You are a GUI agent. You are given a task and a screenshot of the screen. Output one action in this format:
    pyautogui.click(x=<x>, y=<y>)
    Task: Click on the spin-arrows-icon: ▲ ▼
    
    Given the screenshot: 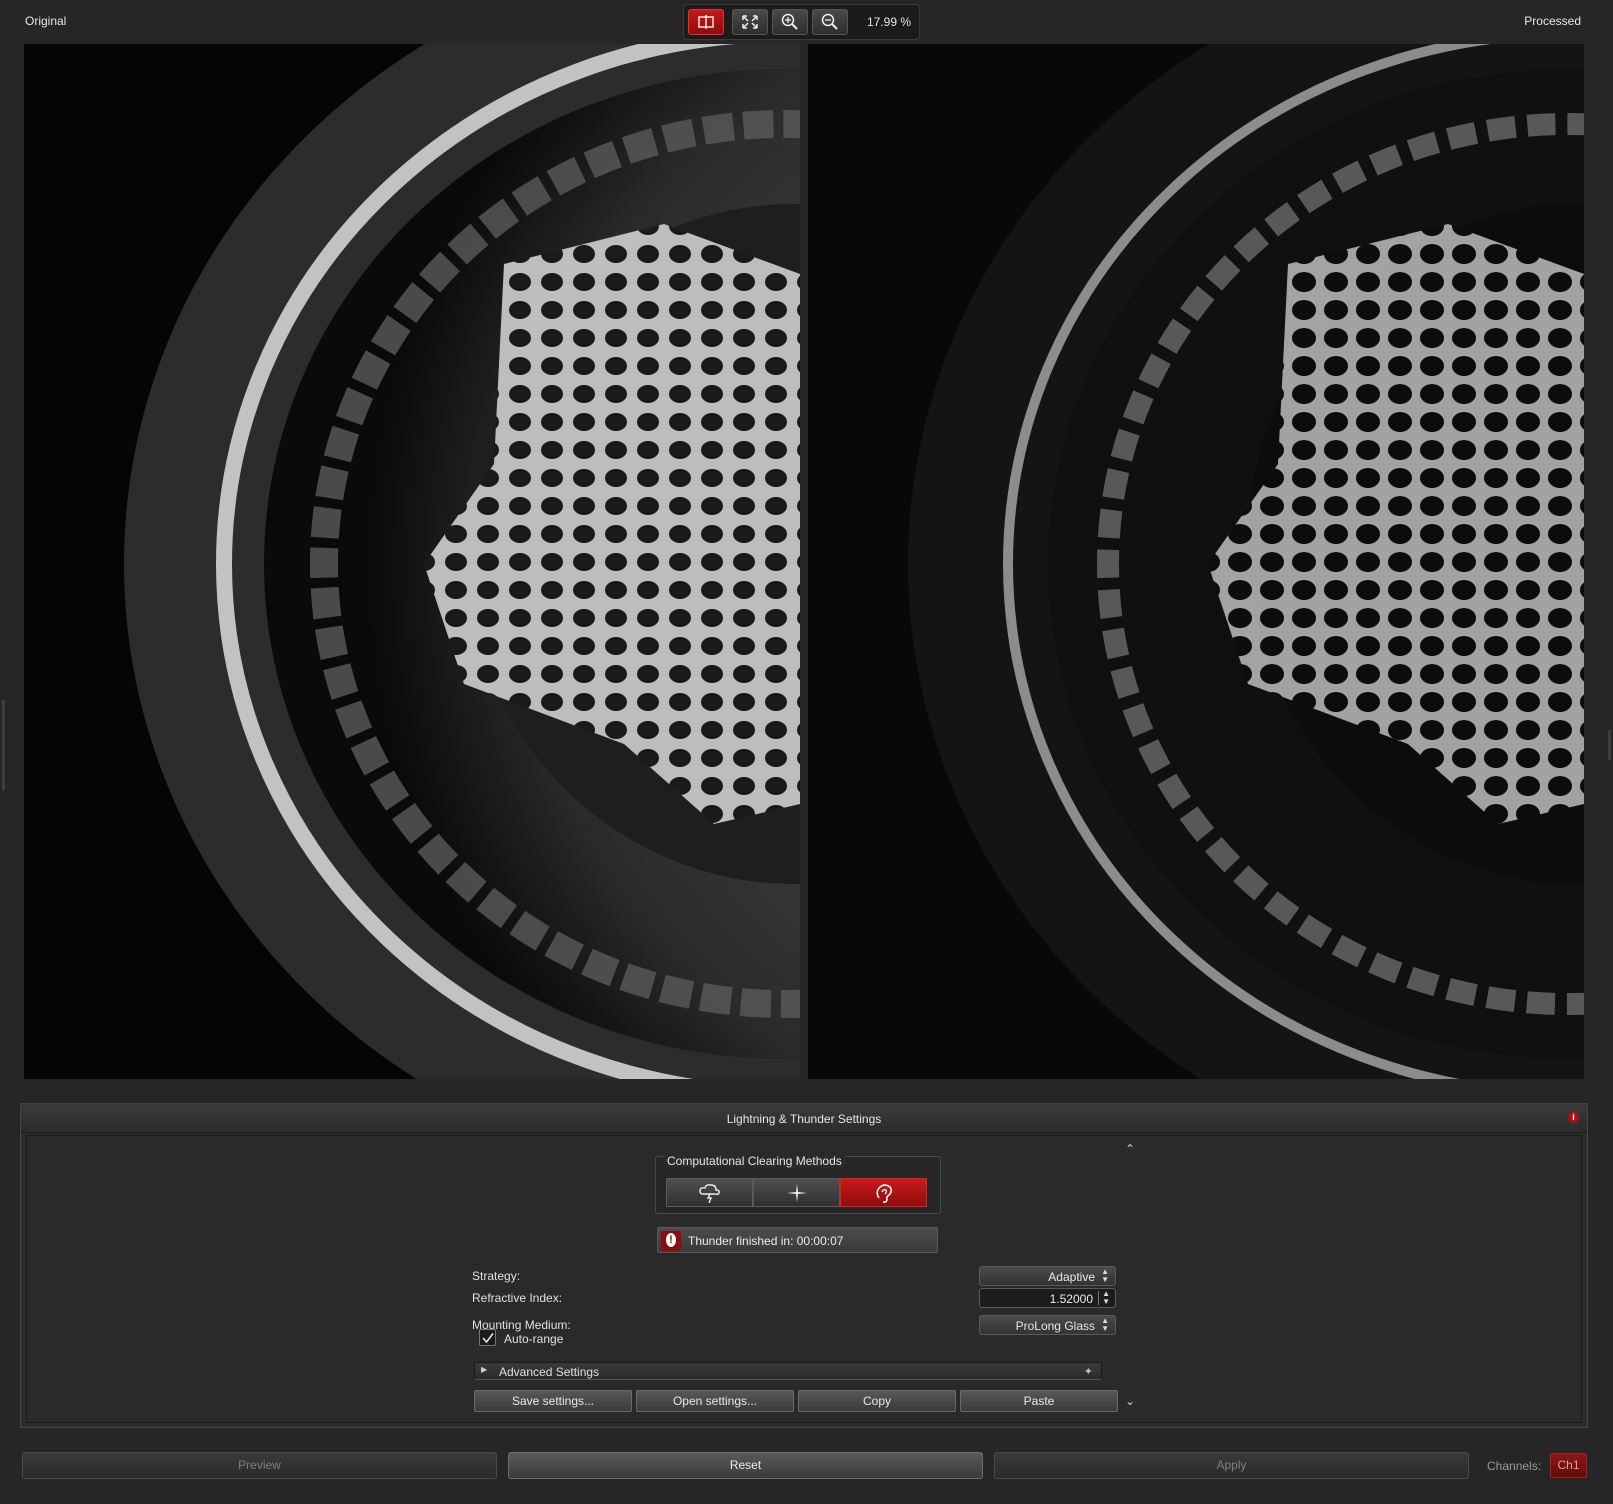 What is the action you would take?
    pyautogui.click(x=1106, y=1298)
    